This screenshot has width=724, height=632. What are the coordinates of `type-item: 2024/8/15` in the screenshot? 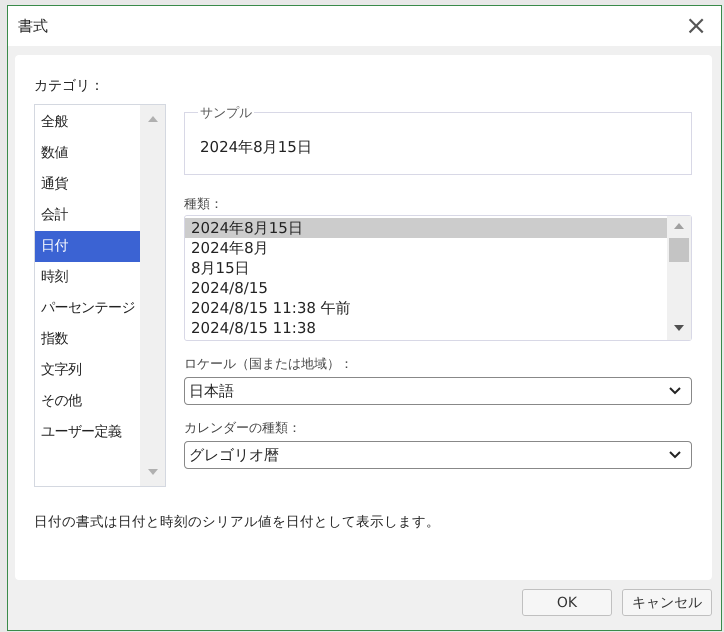 It's located at (426, 288).